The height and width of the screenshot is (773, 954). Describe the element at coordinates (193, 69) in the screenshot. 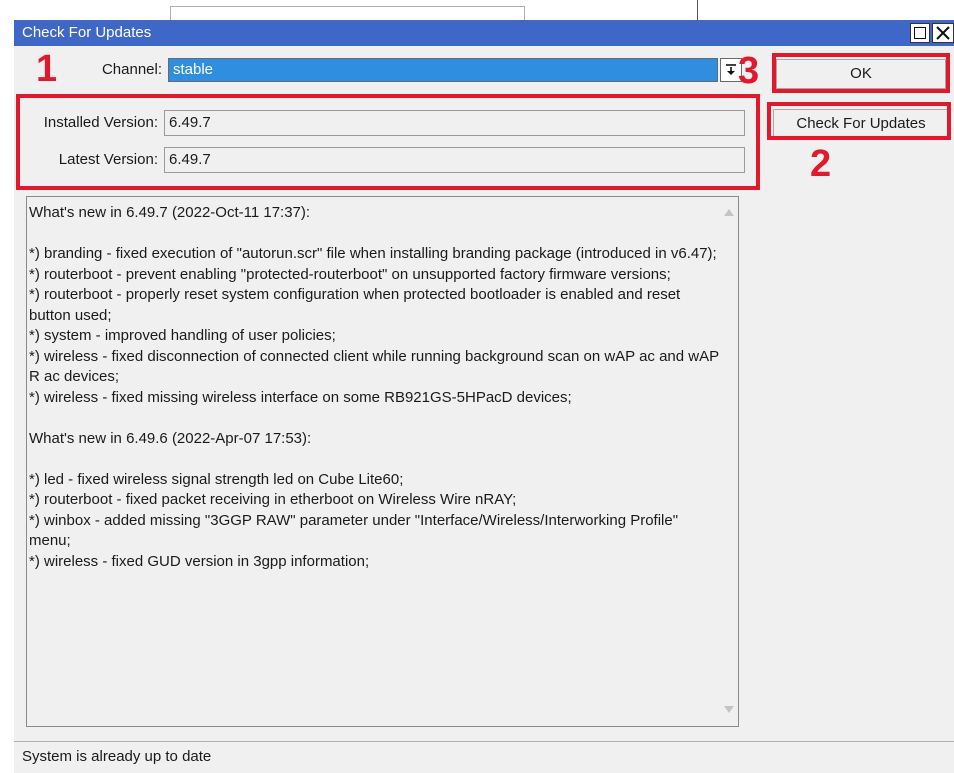

I see `channel-value: stable` at that location.